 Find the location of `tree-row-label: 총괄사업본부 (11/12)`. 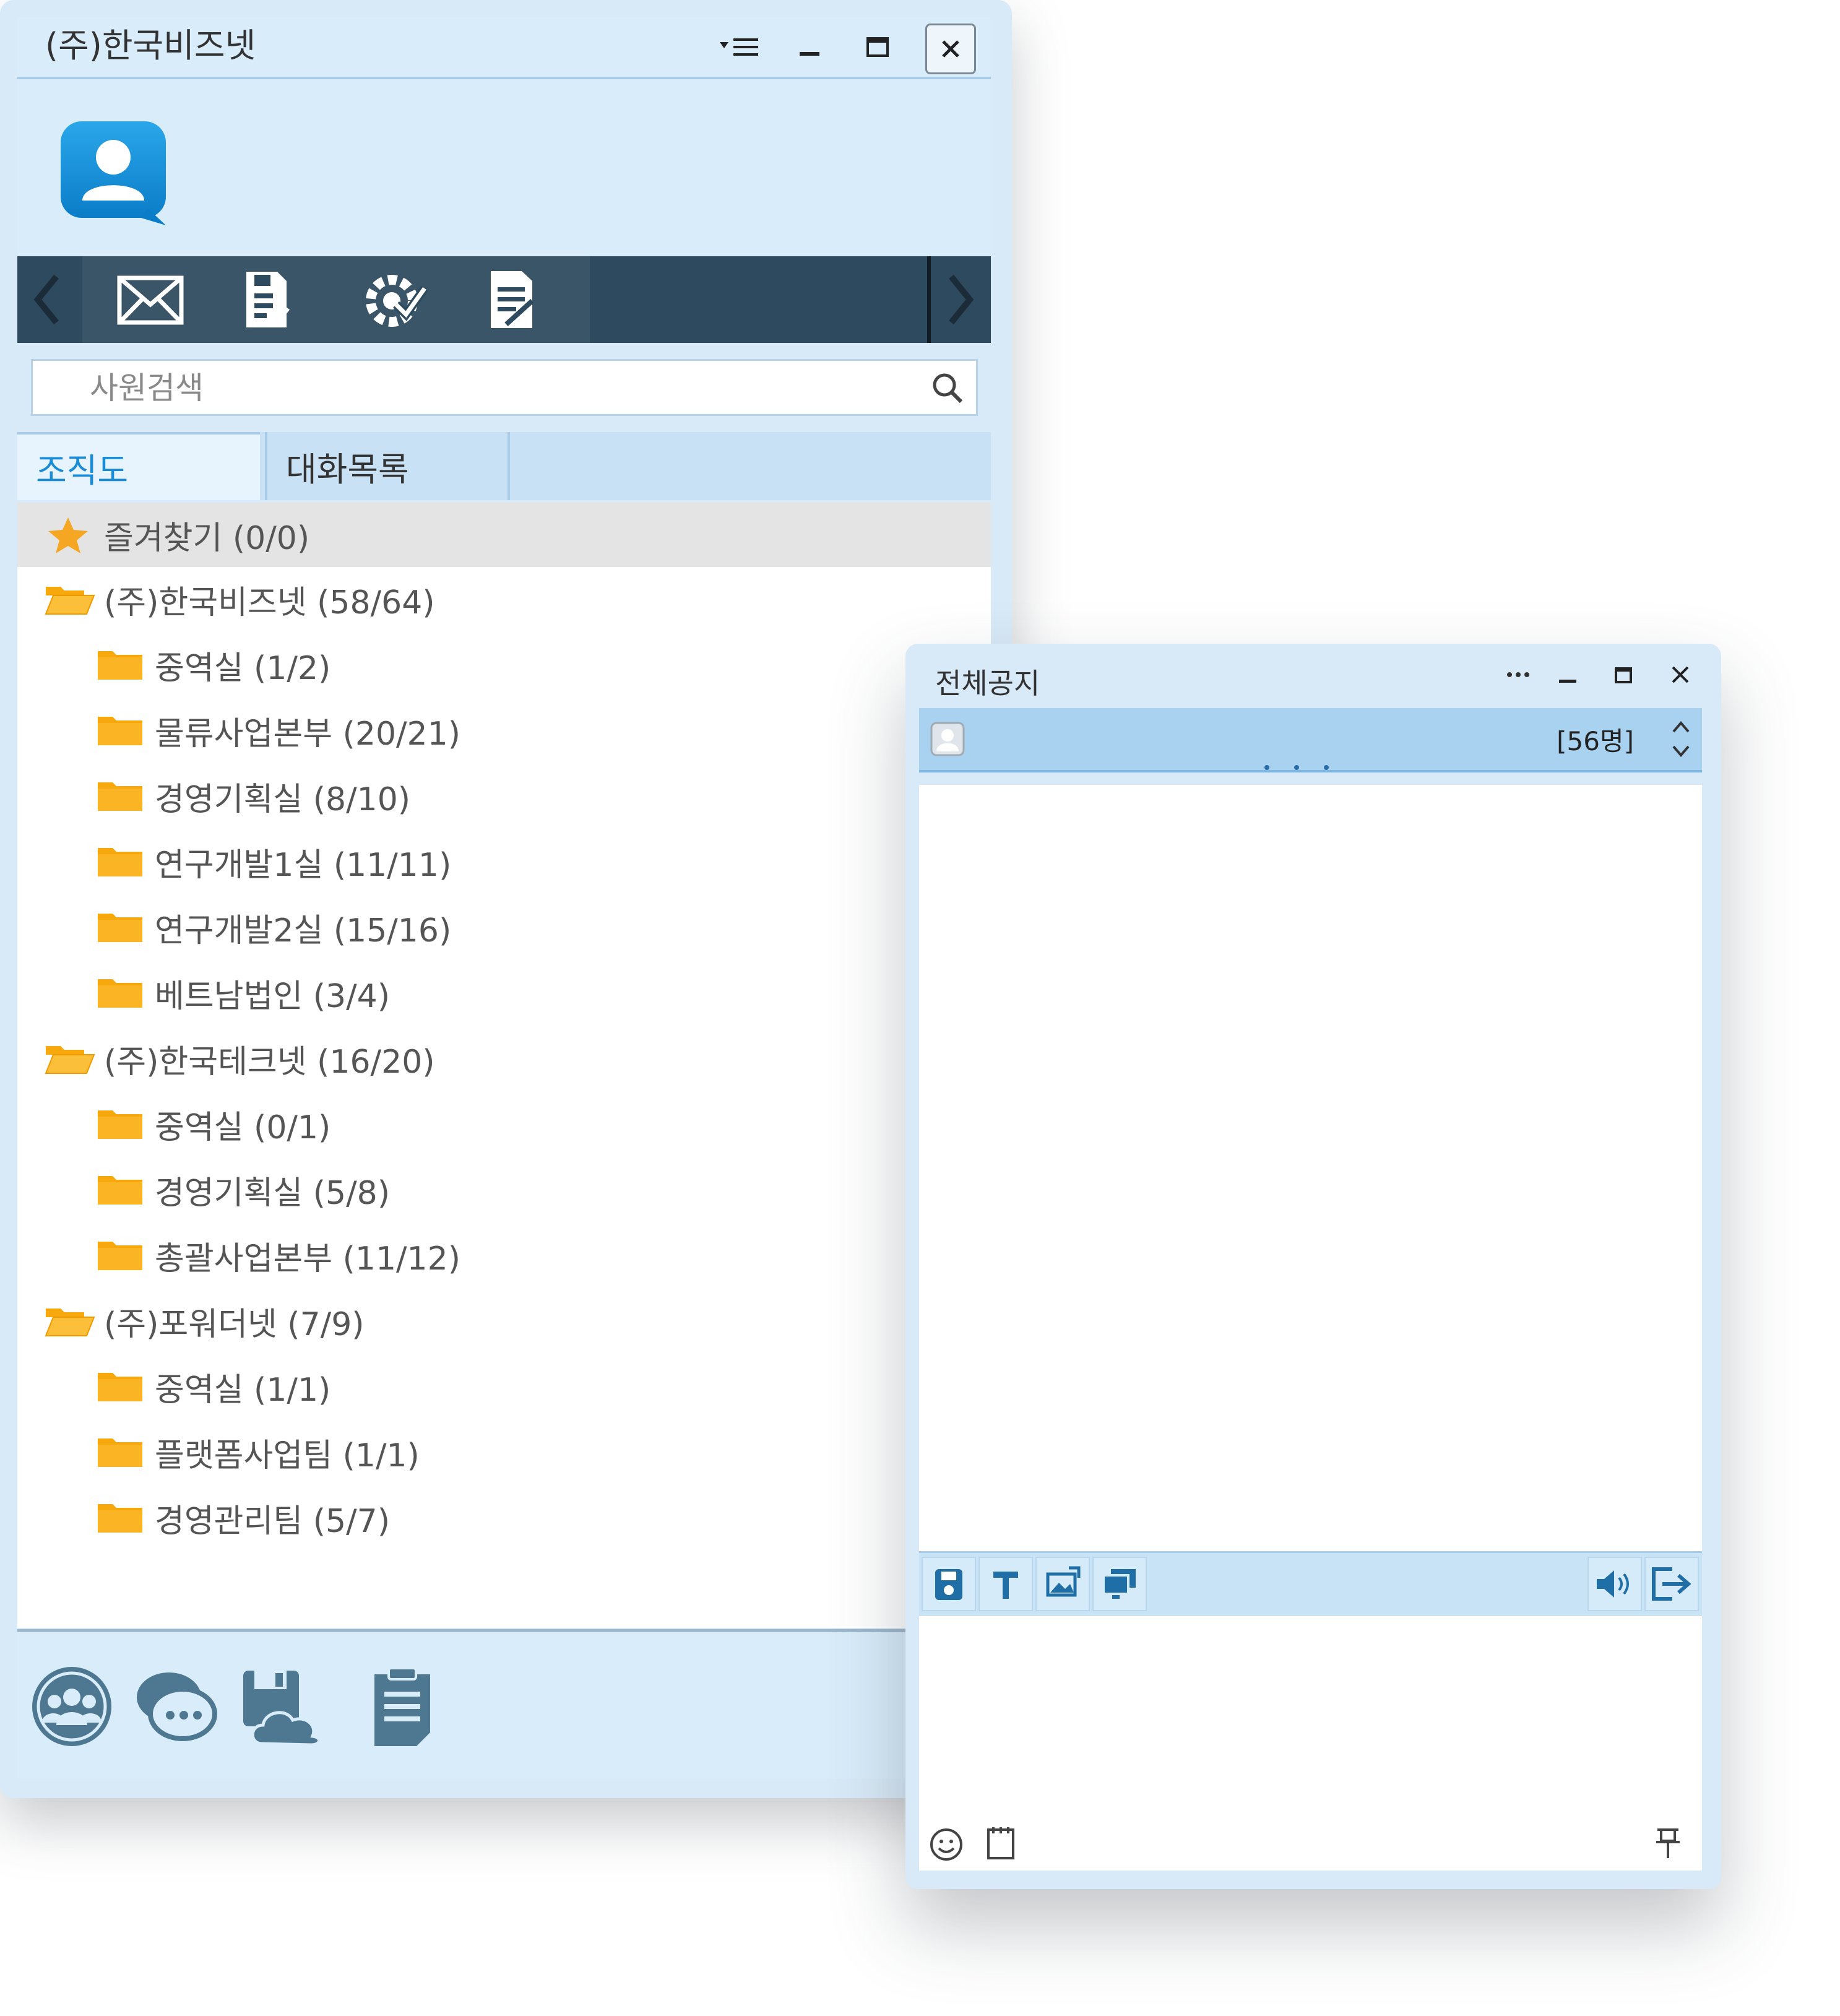

tree-row-label: 총괄사업본부 (11/12) is located at coordinates (307, 1259).